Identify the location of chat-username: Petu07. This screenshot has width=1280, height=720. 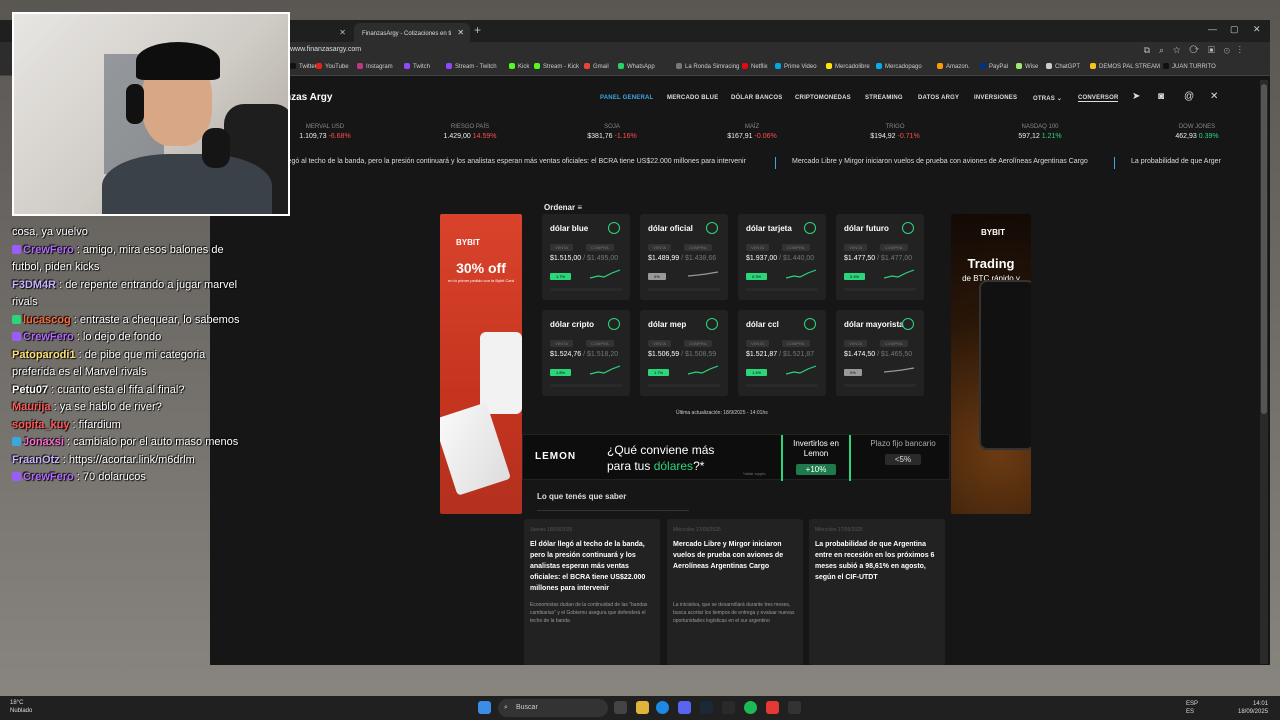
(30, 390).